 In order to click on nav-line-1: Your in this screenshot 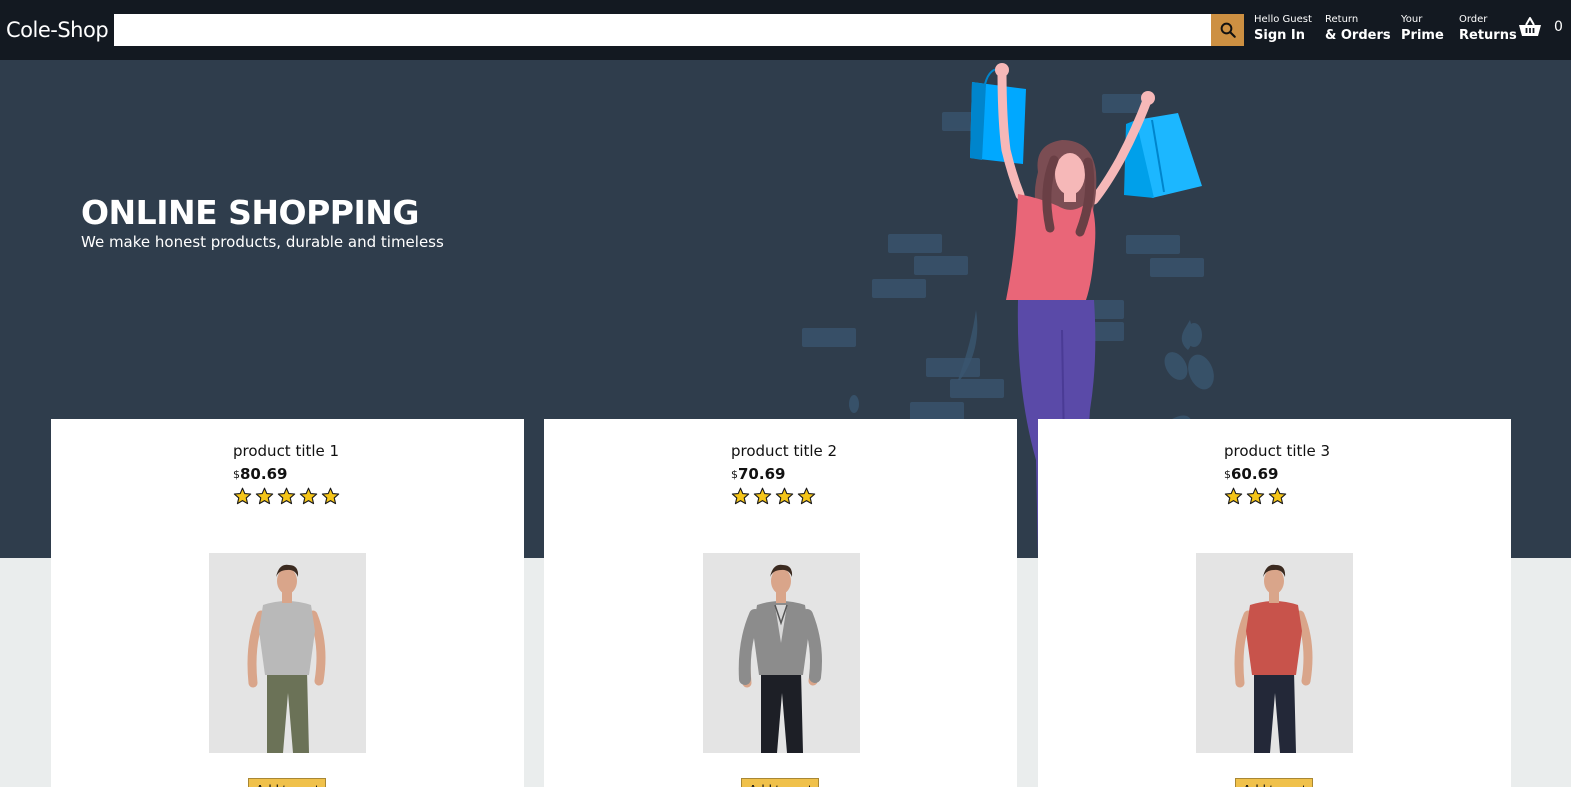, I will do `click(1412, 19)`.